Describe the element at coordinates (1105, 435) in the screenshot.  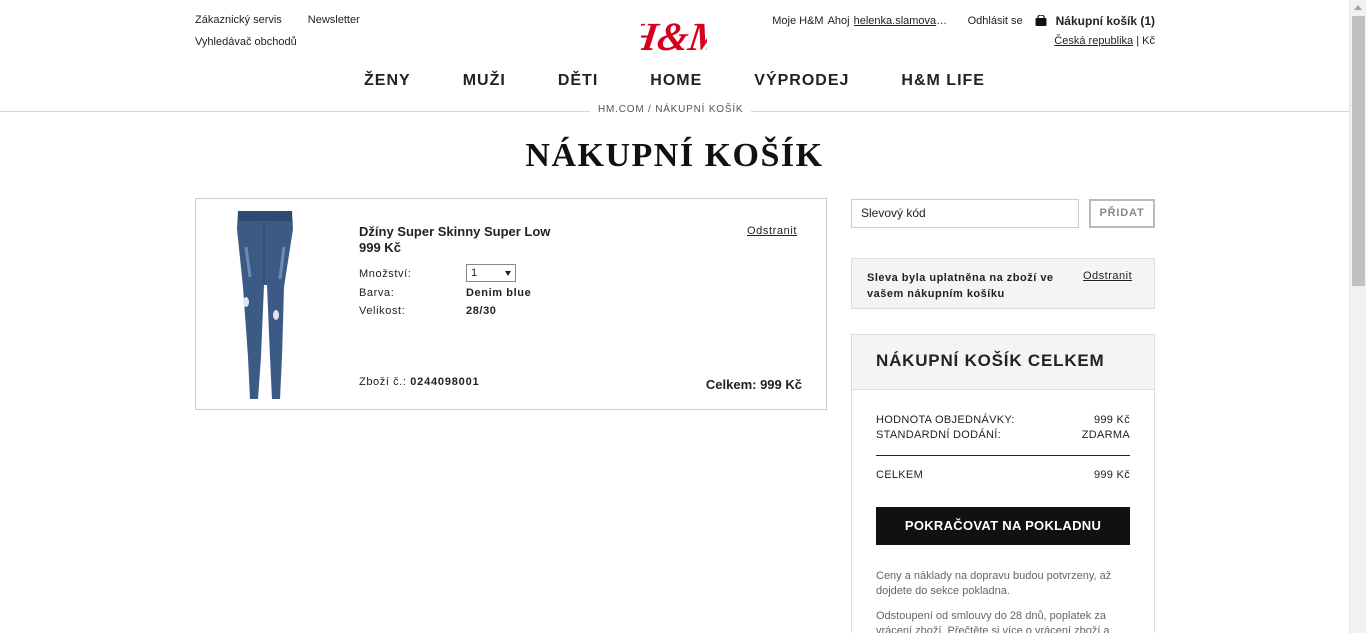
I see `shipping-value: ZDARMA` at that location.